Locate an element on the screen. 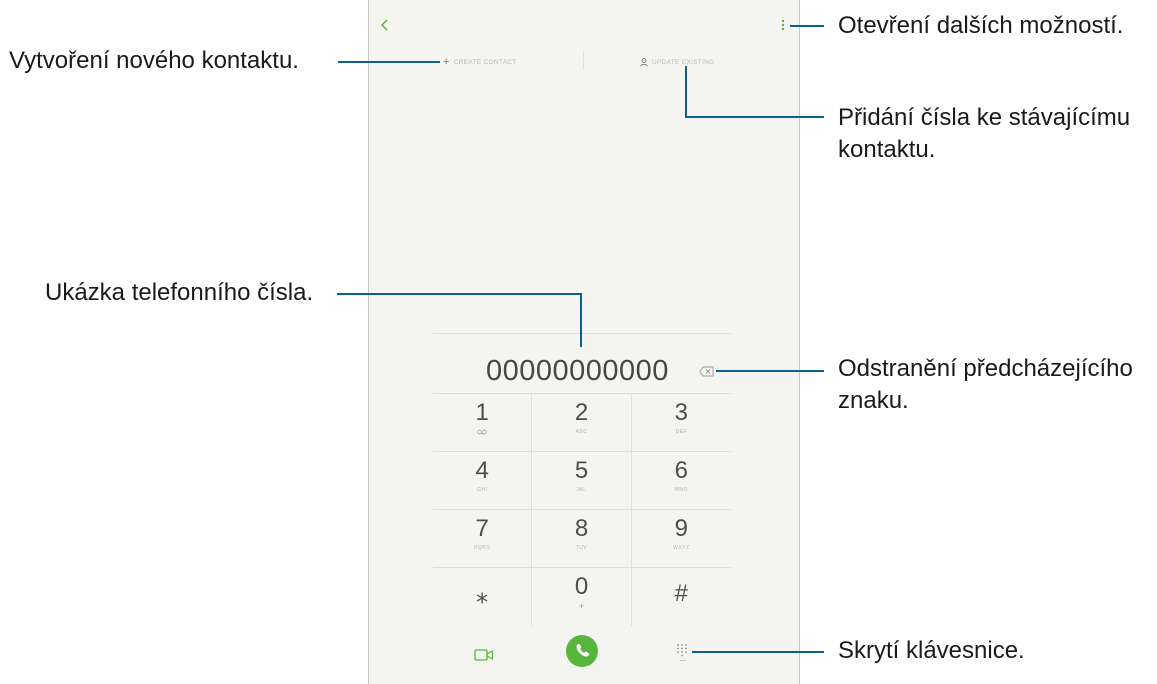 This screenshot has height=684, width=1157. update-existing-button: UPDATE EXISTING is located at coordinates (677, 62).